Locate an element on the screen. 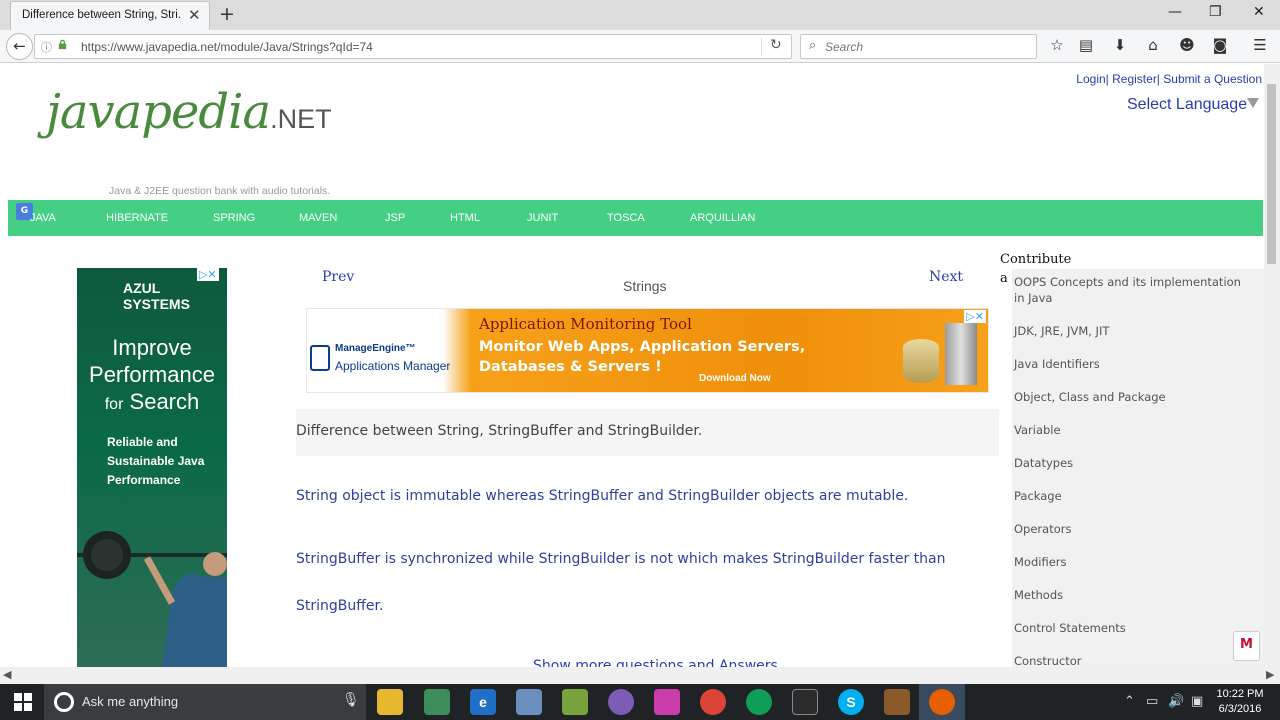  windows-start-icon is located at coordinates (23, 702).